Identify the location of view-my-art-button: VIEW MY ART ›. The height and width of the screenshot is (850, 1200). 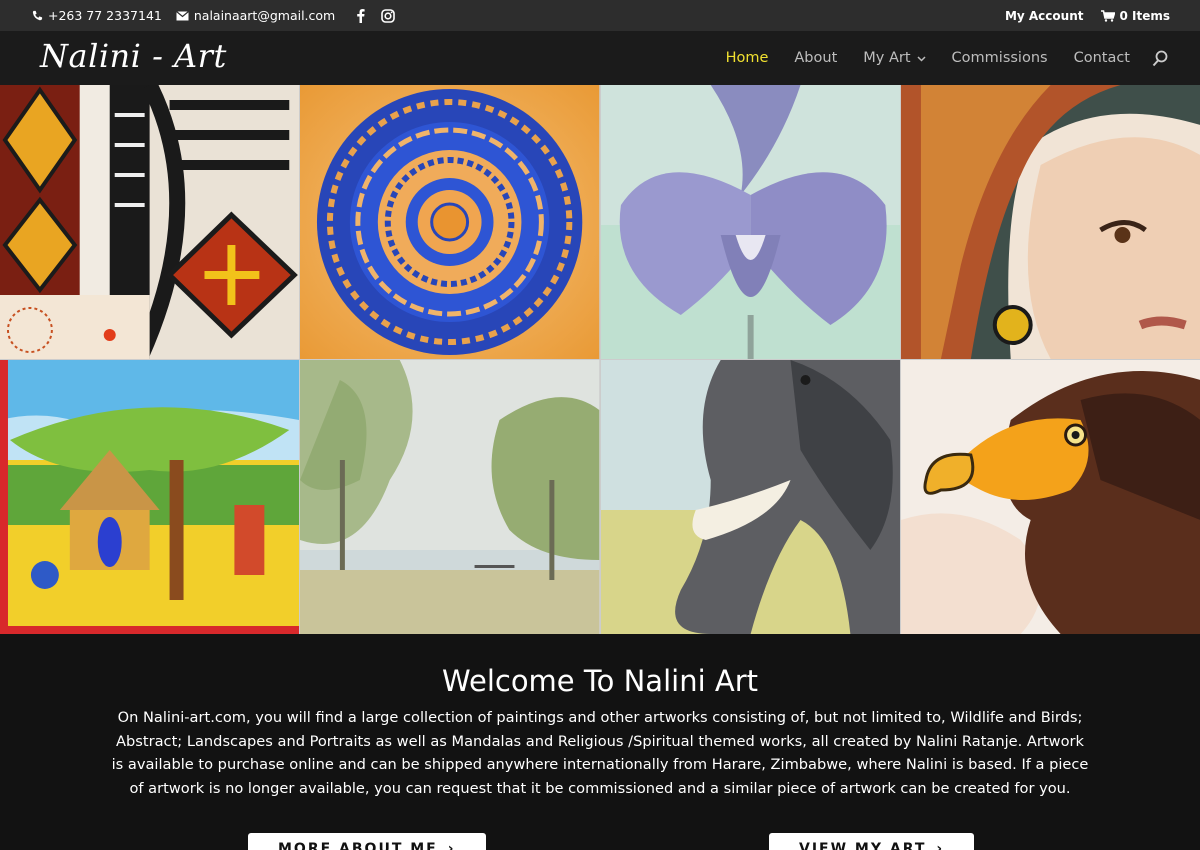
(872, 841).